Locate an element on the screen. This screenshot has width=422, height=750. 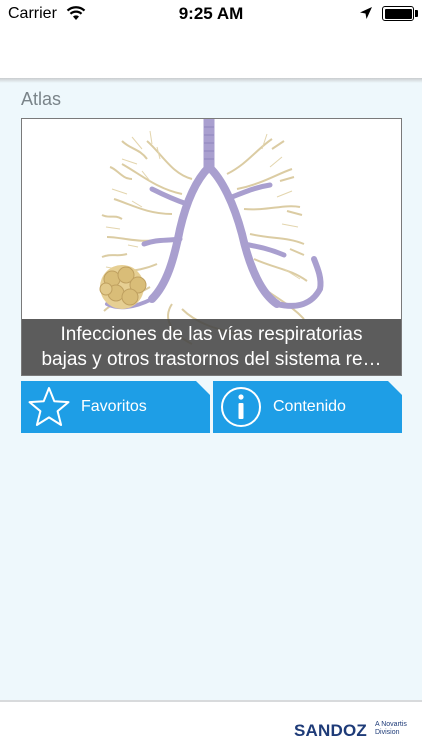
contents-button: Contenido is located at coordinates (307, 407).